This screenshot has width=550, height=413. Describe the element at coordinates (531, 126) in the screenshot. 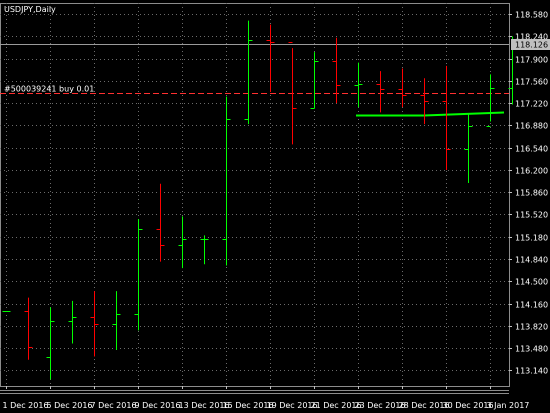

I see `y-tick-label: 116.880` at that location.